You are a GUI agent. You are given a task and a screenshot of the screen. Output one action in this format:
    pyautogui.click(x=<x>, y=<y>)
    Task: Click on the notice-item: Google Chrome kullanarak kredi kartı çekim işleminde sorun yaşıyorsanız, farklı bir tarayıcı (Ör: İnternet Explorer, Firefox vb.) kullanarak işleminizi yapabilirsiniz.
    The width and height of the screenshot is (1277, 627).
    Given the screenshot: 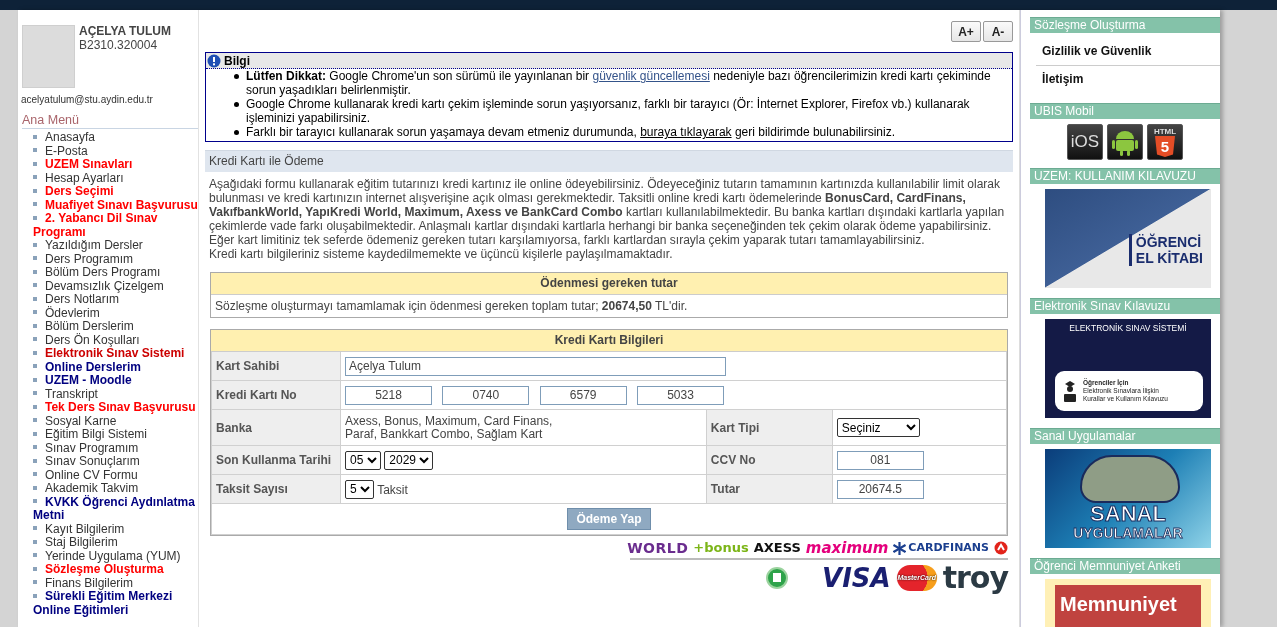 What is the action you would take?
    pyautogui.click(x=608, y=111)
    